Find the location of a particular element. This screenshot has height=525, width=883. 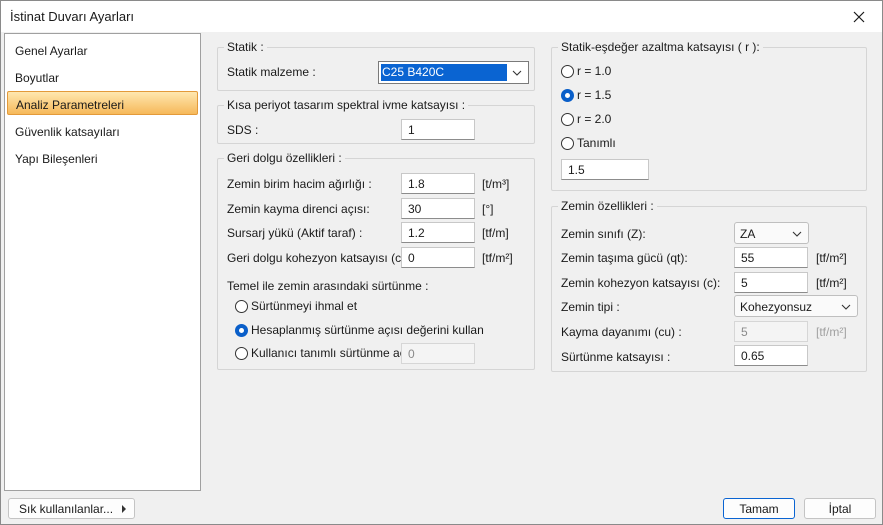

shear-strength-unit: [tf/m²] is located at coordinates (831, 332).